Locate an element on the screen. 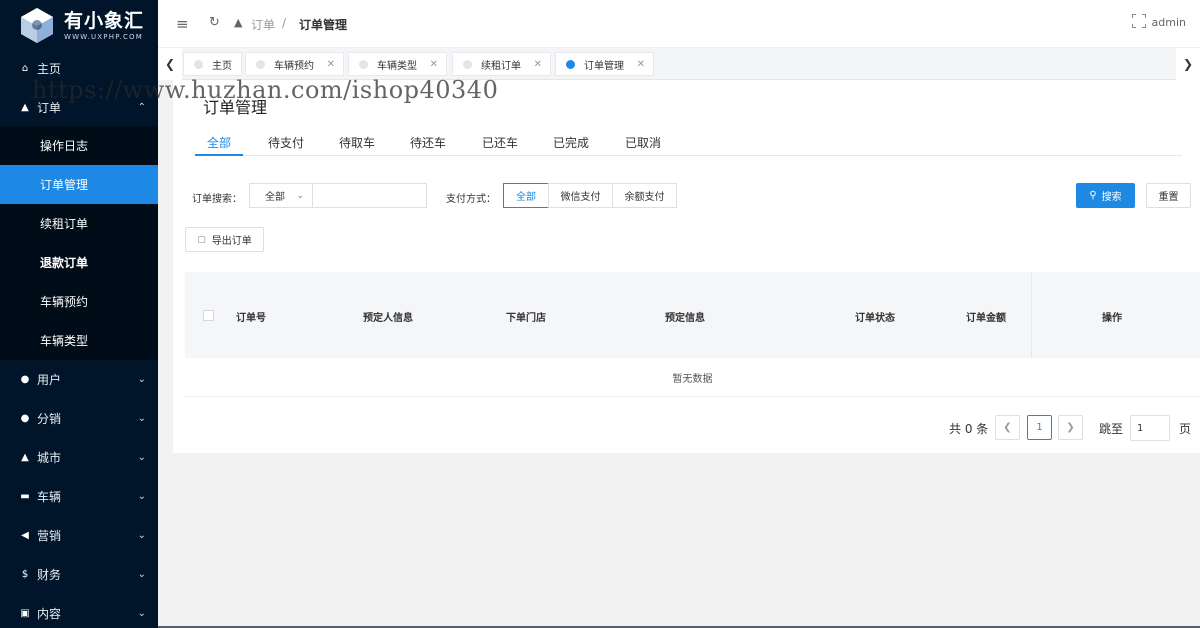 The image size is (1200, 628). sidebar-item-label: 城市 is located at coordinates (49, 458).